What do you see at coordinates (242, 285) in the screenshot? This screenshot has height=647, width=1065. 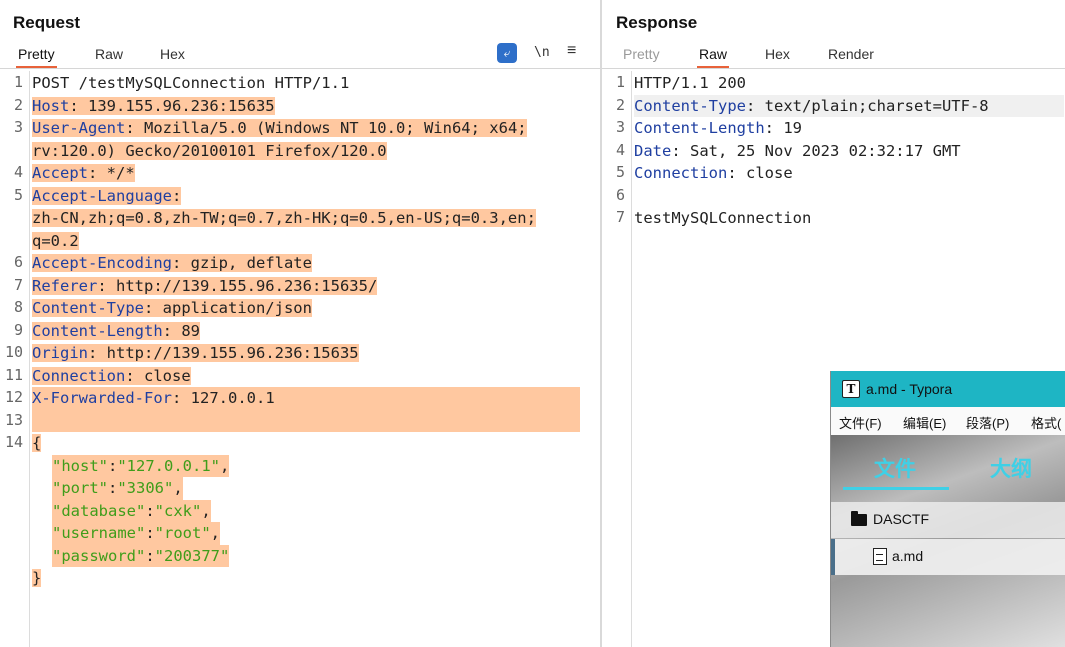 I see `header-value: http://139.155.96.236:15635/` at bounding box center [242, 285].